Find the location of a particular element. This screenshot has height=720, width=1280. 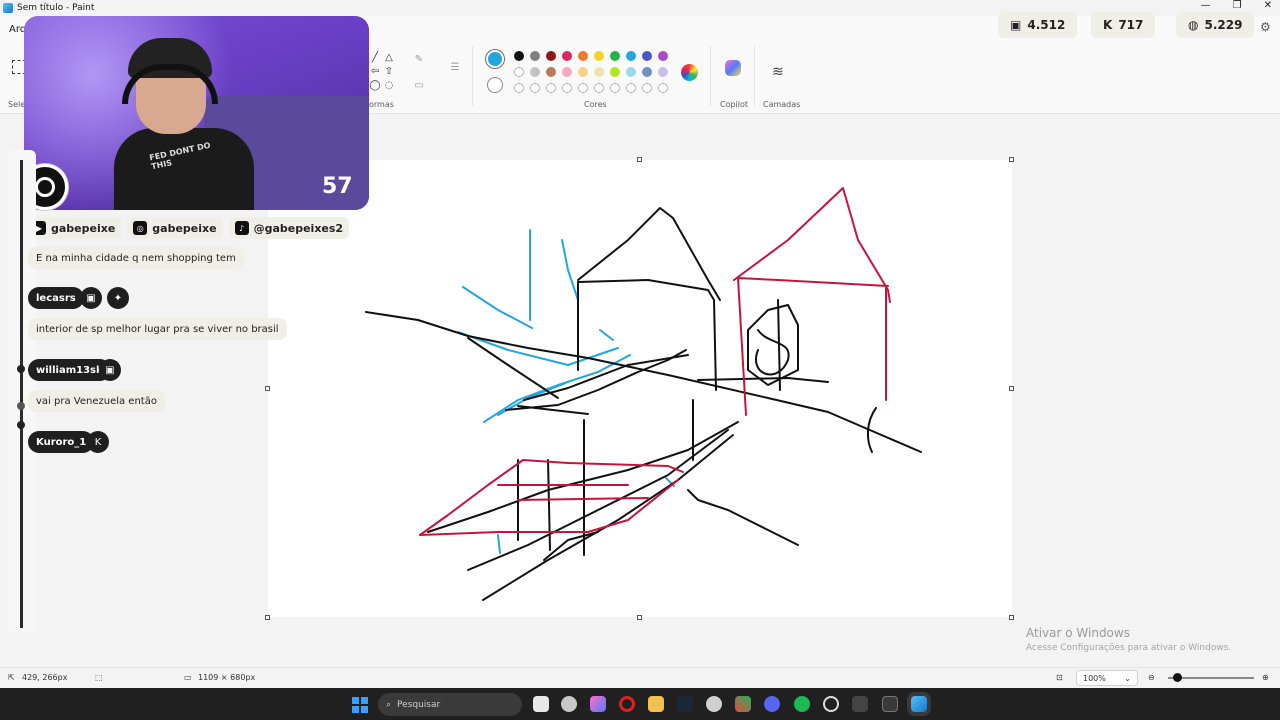

opera-icon is located at coordinates (627, 704).